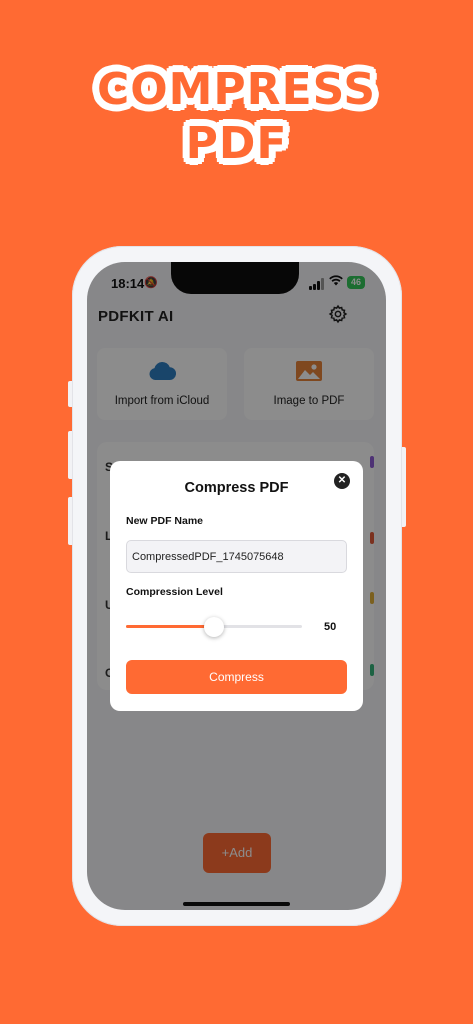 This screenshot has width=473, height=1024. I want to click on compress-button: Compress, so click(236, 677).